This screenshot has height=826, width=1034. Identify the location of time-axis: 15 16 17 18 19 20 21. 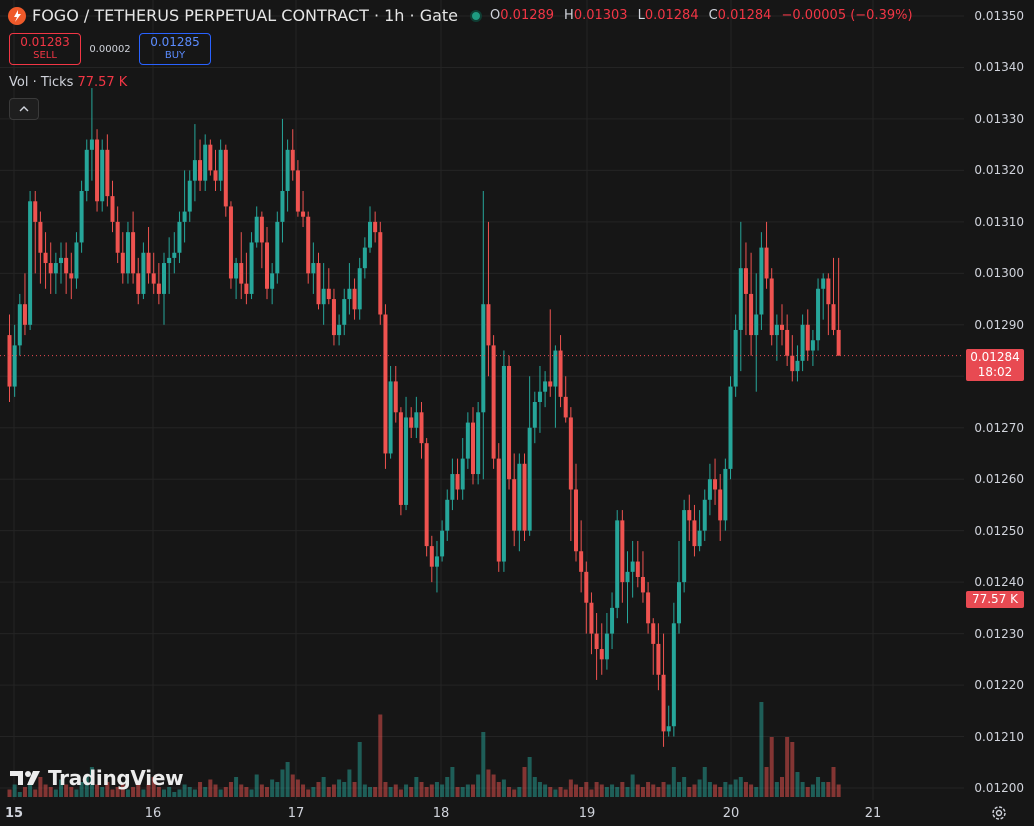
(482, 813).